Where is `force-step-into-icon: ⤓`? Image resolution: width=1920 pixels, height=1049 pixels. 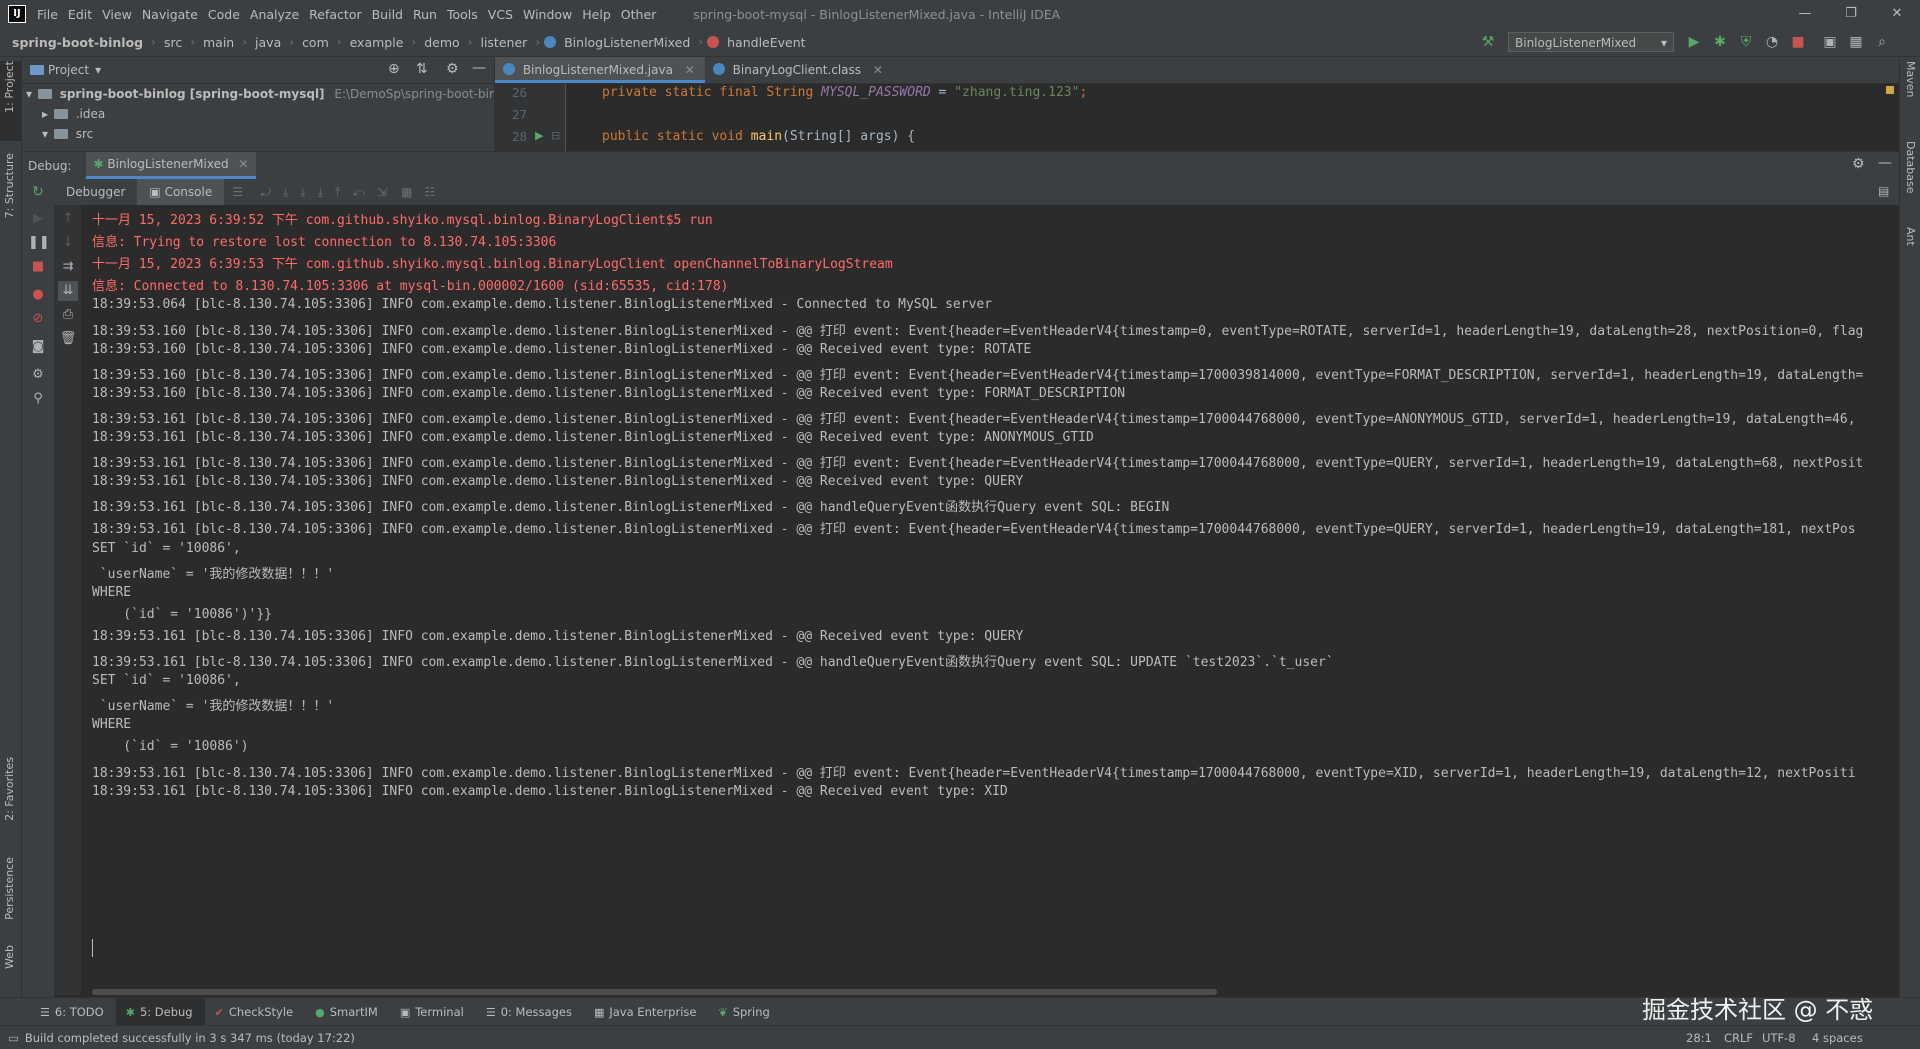
force-step-into-icon: ⤓ is located at coordinates (320, 192).